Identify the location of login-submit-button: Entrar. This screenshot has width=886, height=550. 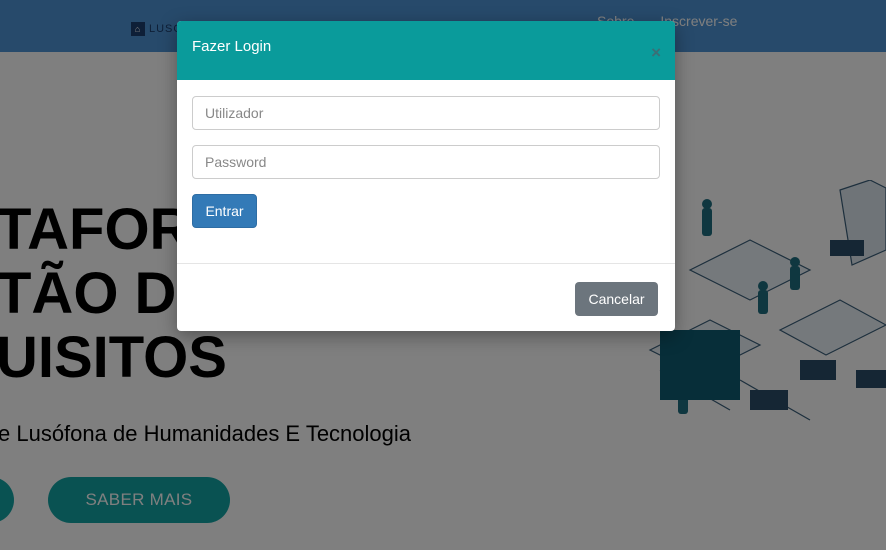
(224, 211).